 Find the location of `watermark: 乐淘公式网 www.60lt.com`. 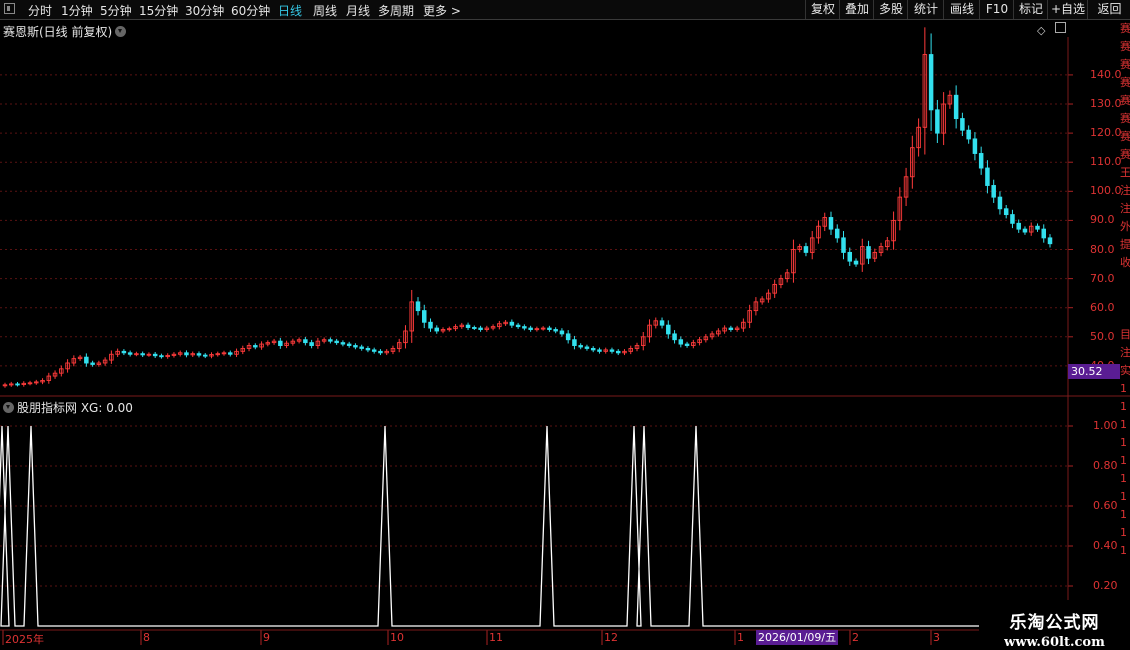

watermark: 乐淘公式网 www.60lt.com is located at coordinates (1054, 625).